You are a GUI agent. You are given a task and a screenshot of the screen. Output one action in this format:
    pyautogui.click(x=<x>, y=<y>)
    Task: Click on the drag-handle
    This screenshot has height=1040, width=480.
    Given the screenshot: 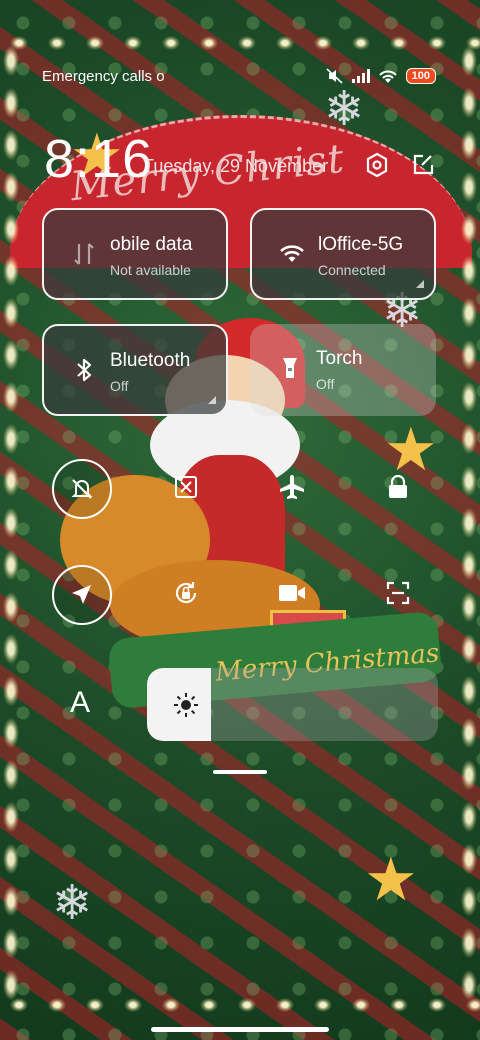 What is the action you would take?
    pyautogui.click(x=240, y=772)
    